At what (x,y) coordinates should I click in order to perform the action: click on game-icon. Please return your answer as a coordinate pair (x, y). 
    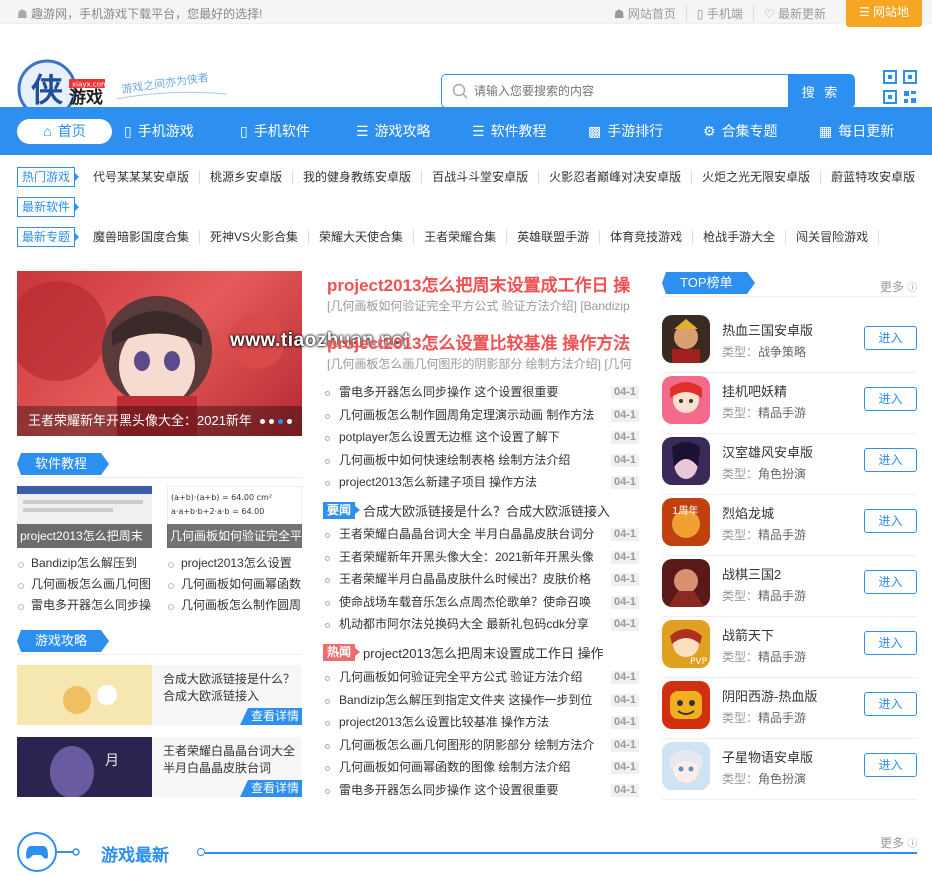
    Looking at the image, I should click on (686, 339).